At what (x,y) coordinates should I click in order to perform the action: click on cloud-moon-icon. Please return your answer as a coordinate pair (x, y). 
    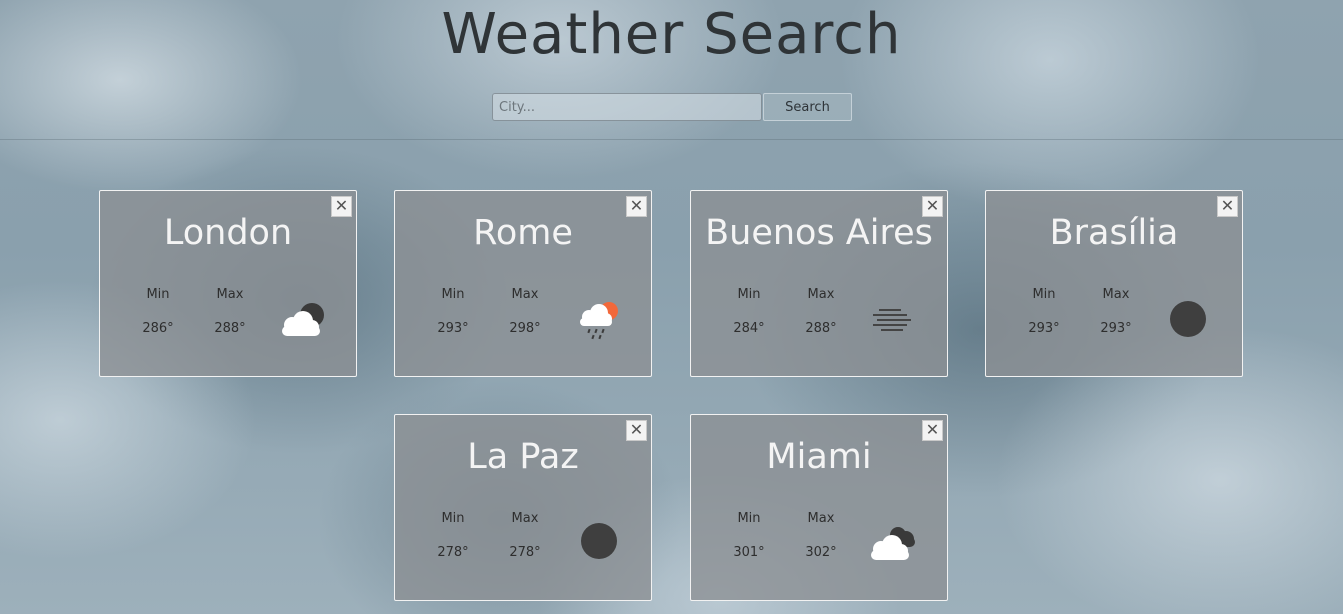
    Looking at the image, I should click on (303, 319).